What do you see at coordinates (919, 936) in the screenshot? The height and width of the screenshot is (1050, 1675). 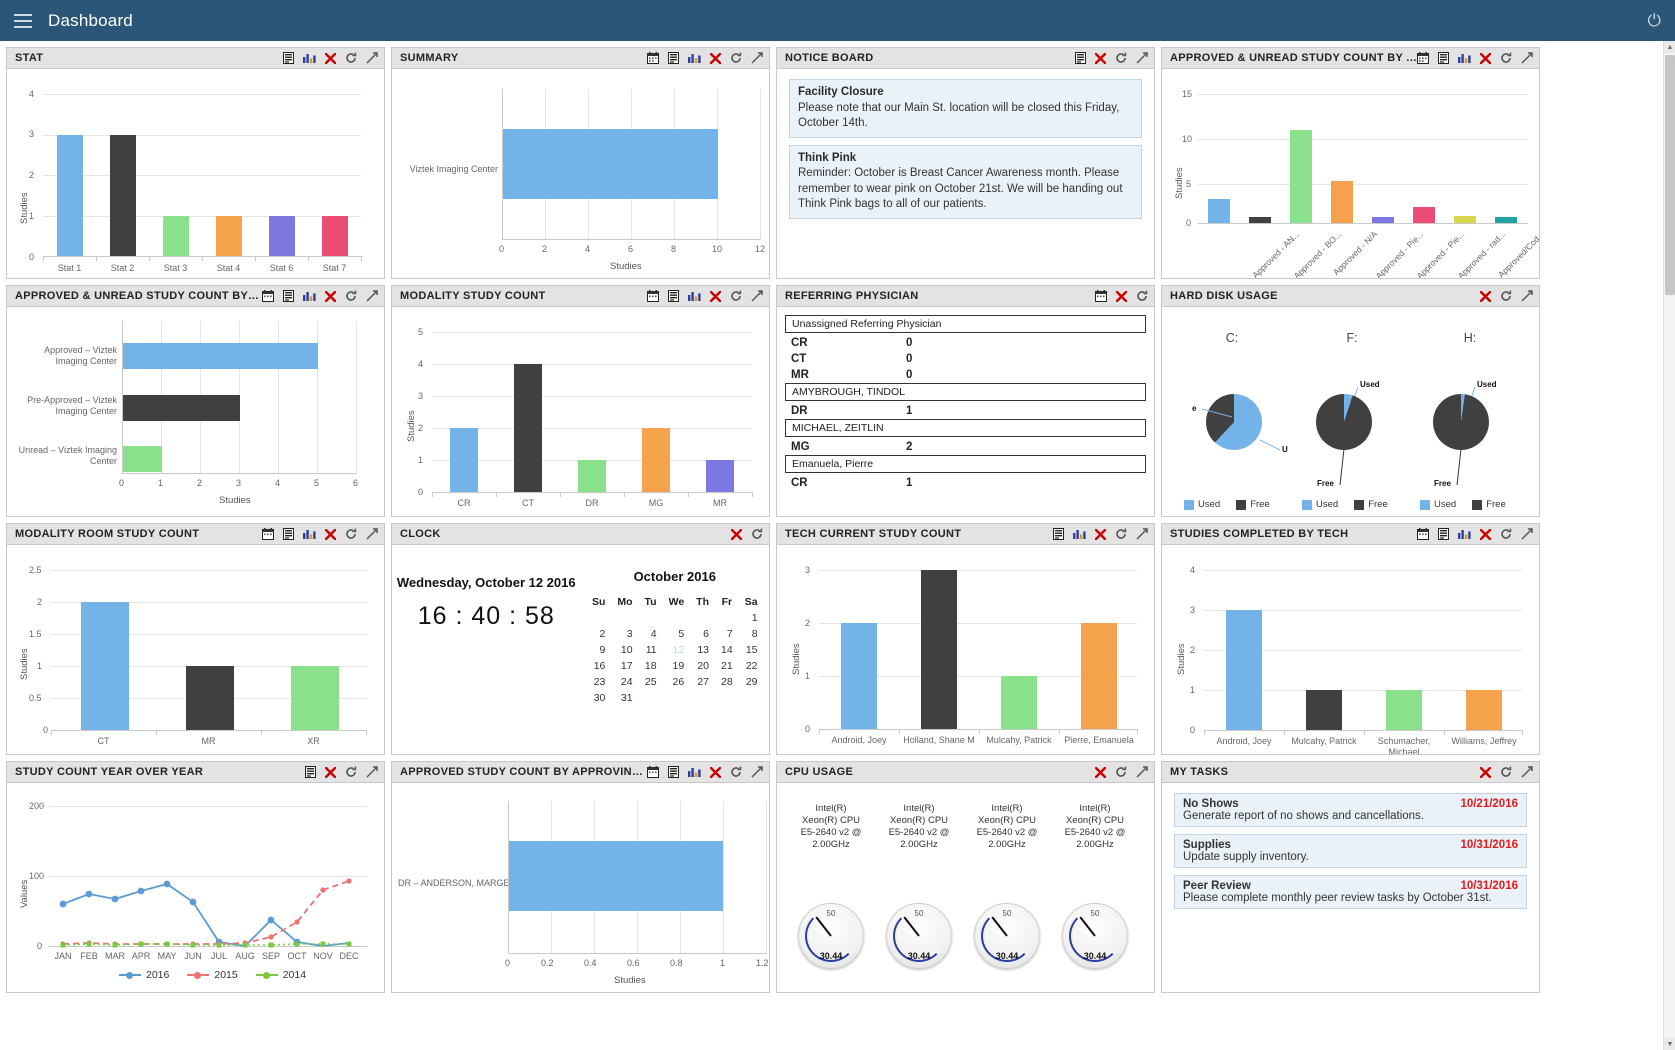 I see `cpu-gauge-2: 50 30.44` at bounding box center [919, 936].